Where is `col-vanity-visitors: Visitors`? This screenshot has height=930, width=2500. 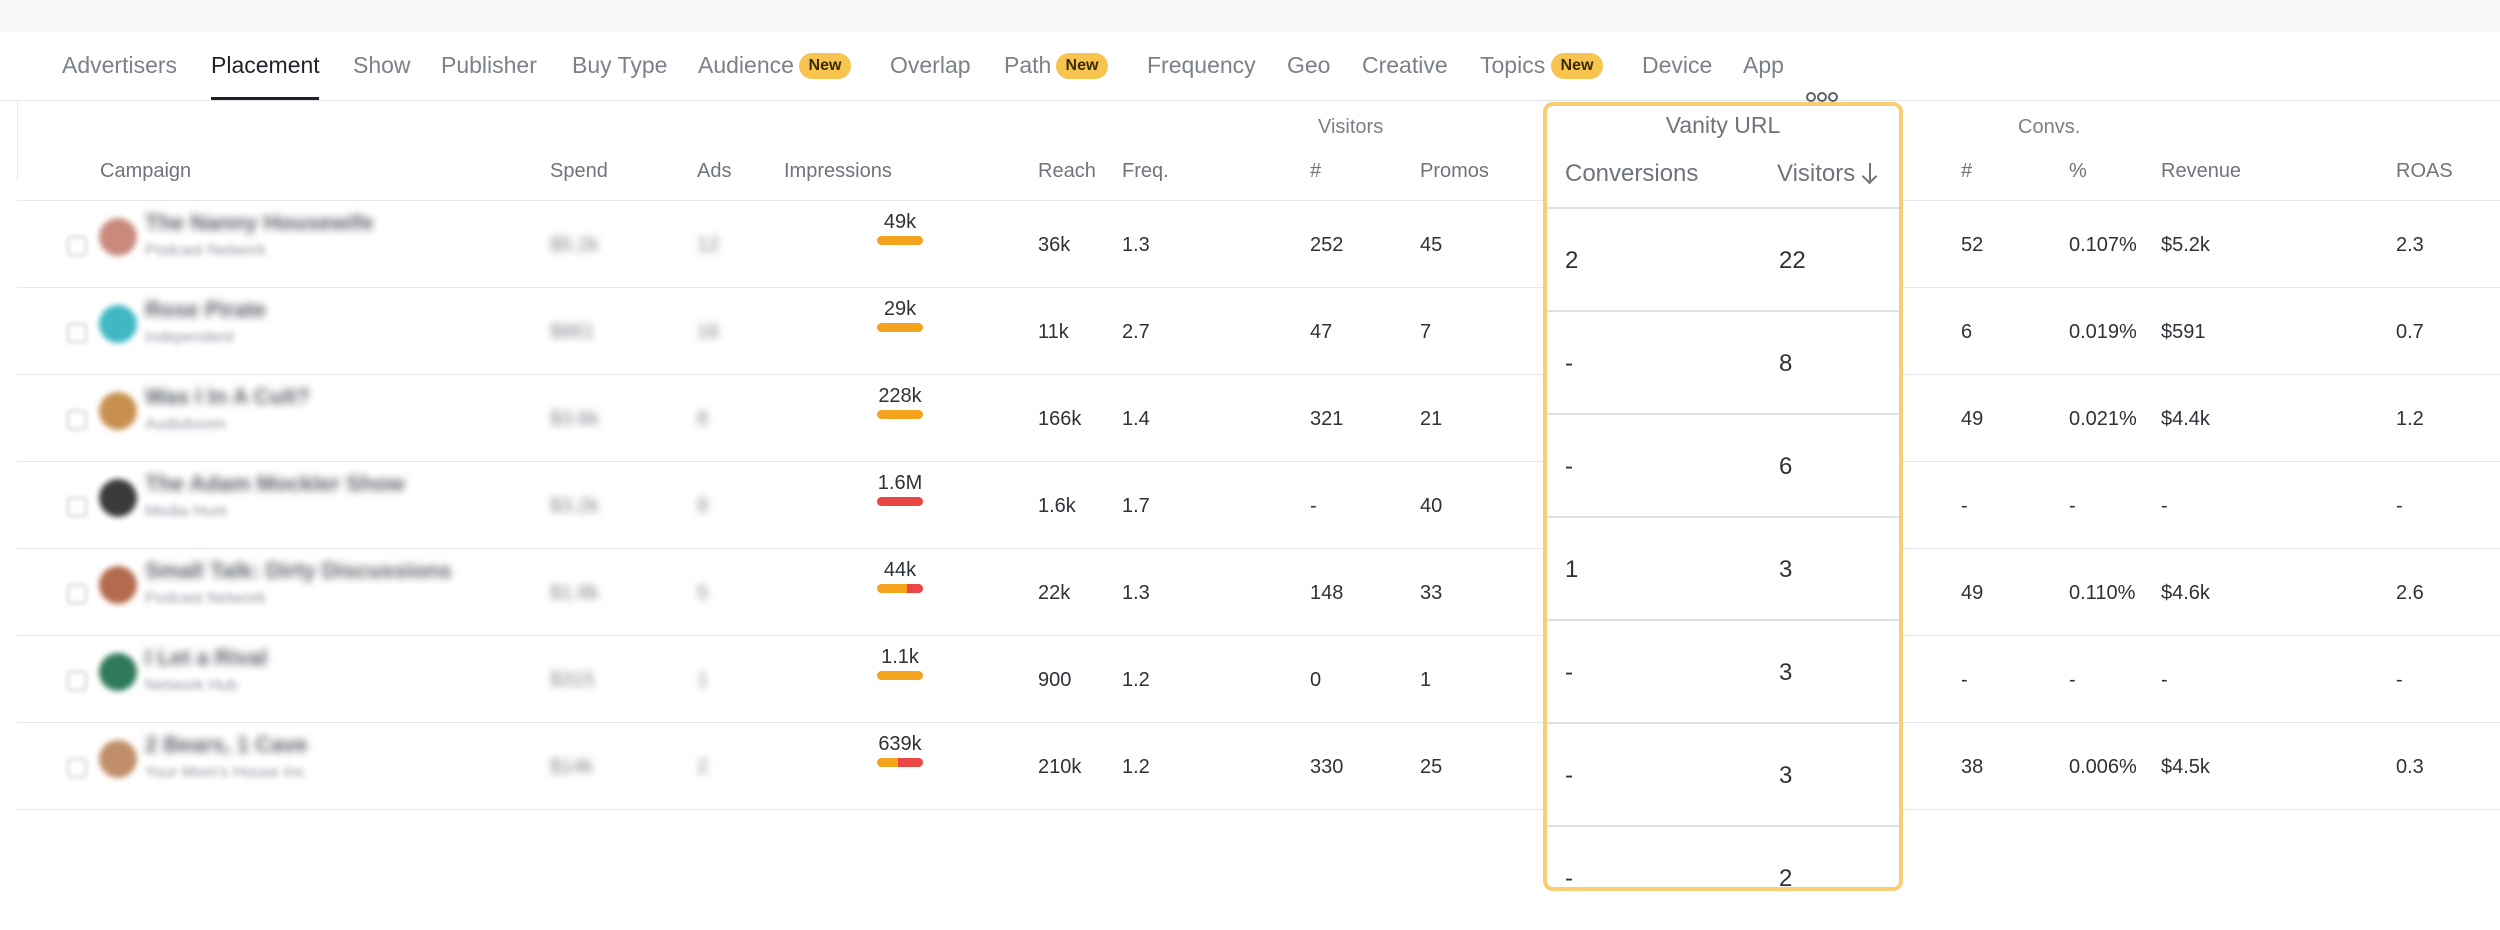 col-vanity-visitors: Visitors is located at coordinates (1827, 174).